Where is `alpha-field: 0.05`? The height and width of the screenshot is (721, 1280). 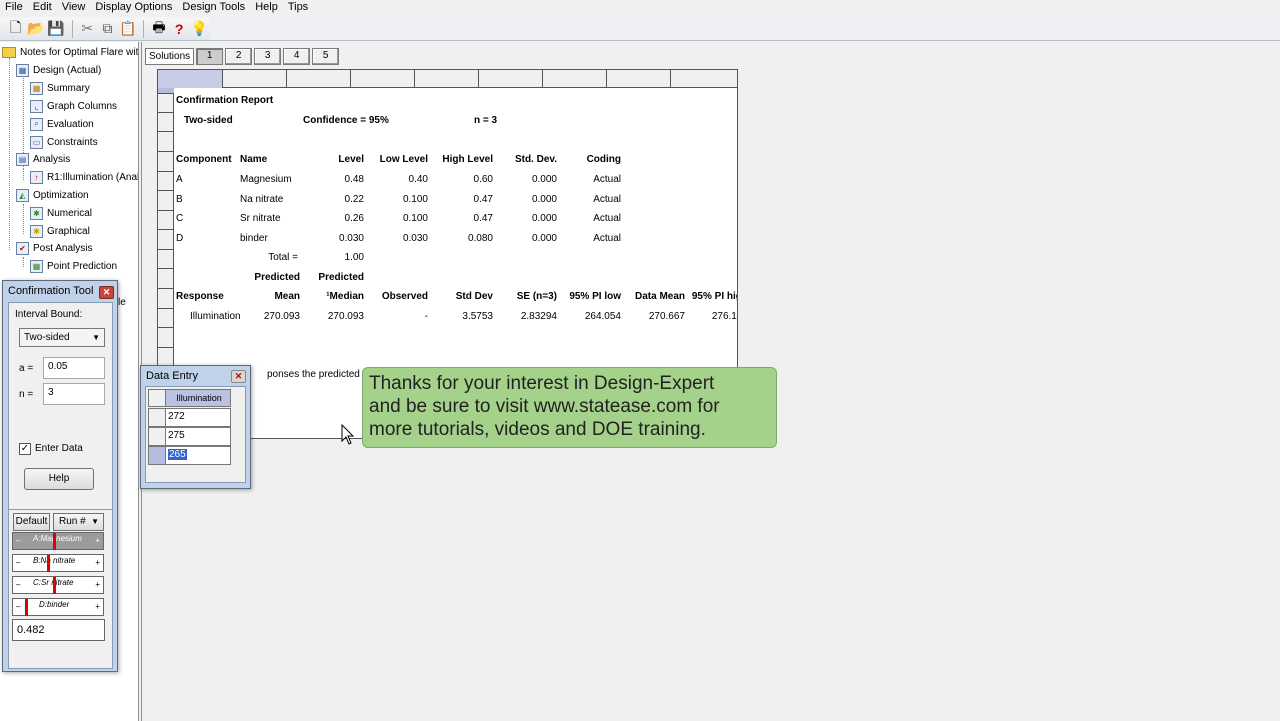 alpha-field: 0.05 is located at coordinates (74, 368).